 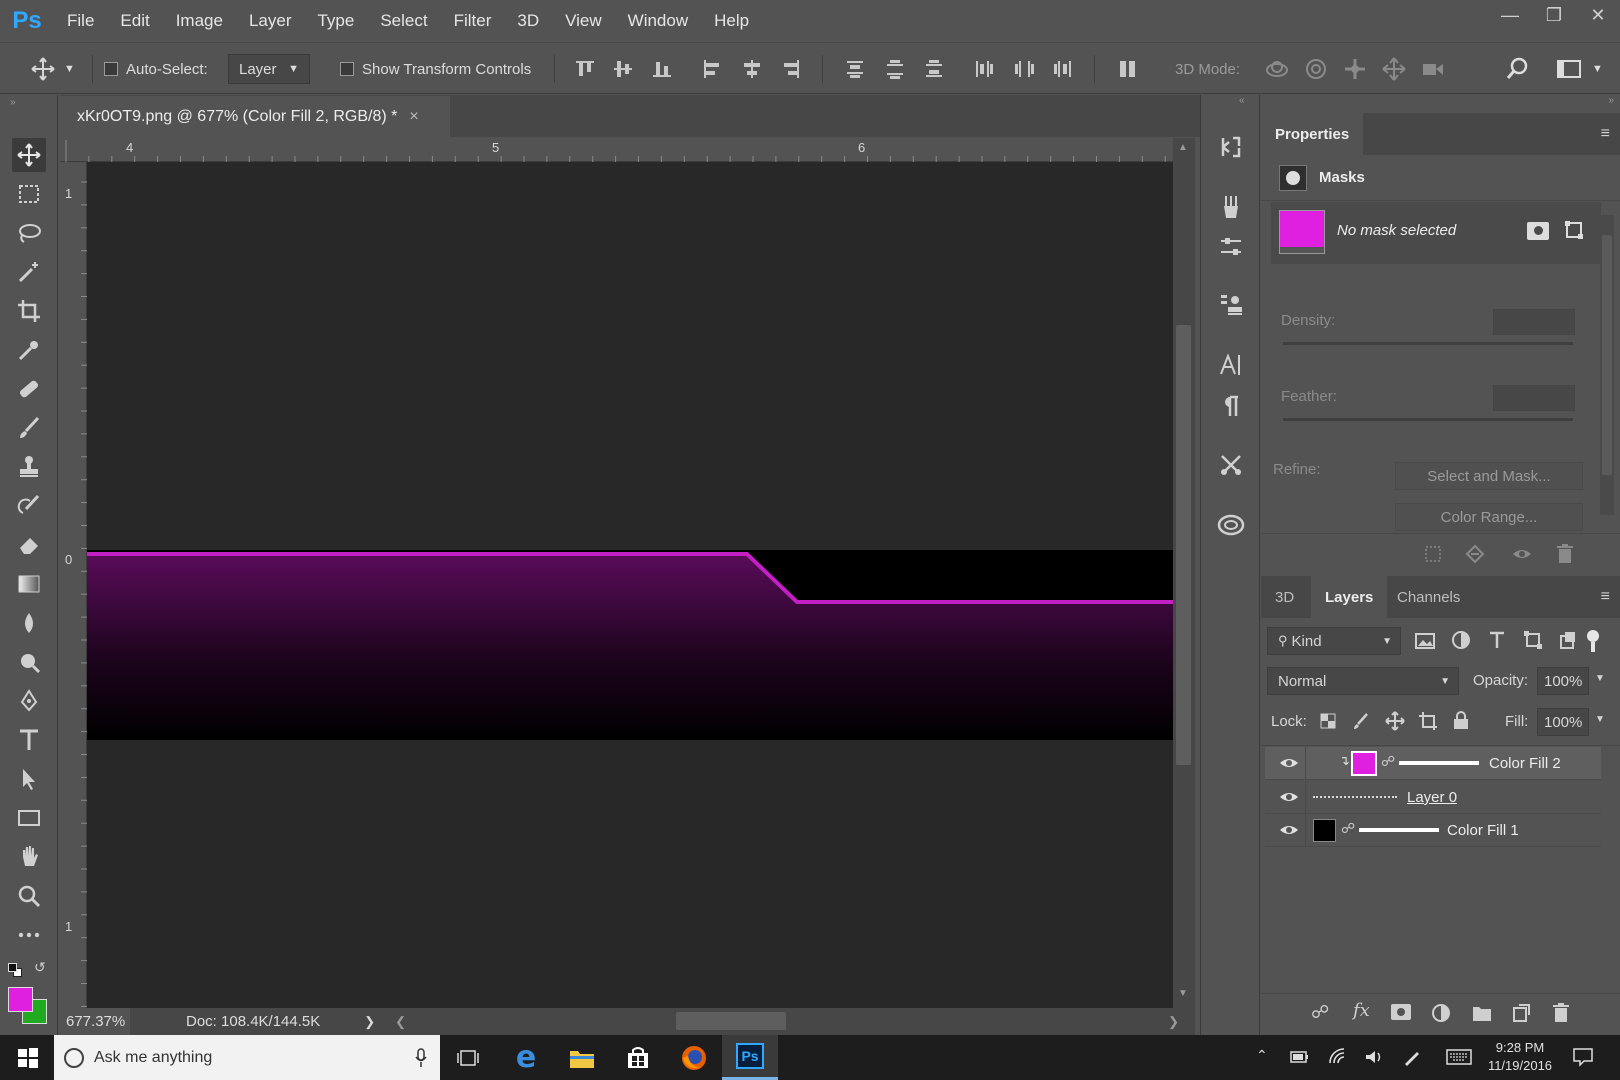 What do you see at coordinates (29, 467) in the screenshot?
I see `clone-stamp-tool` at bounding box center [29, 467].